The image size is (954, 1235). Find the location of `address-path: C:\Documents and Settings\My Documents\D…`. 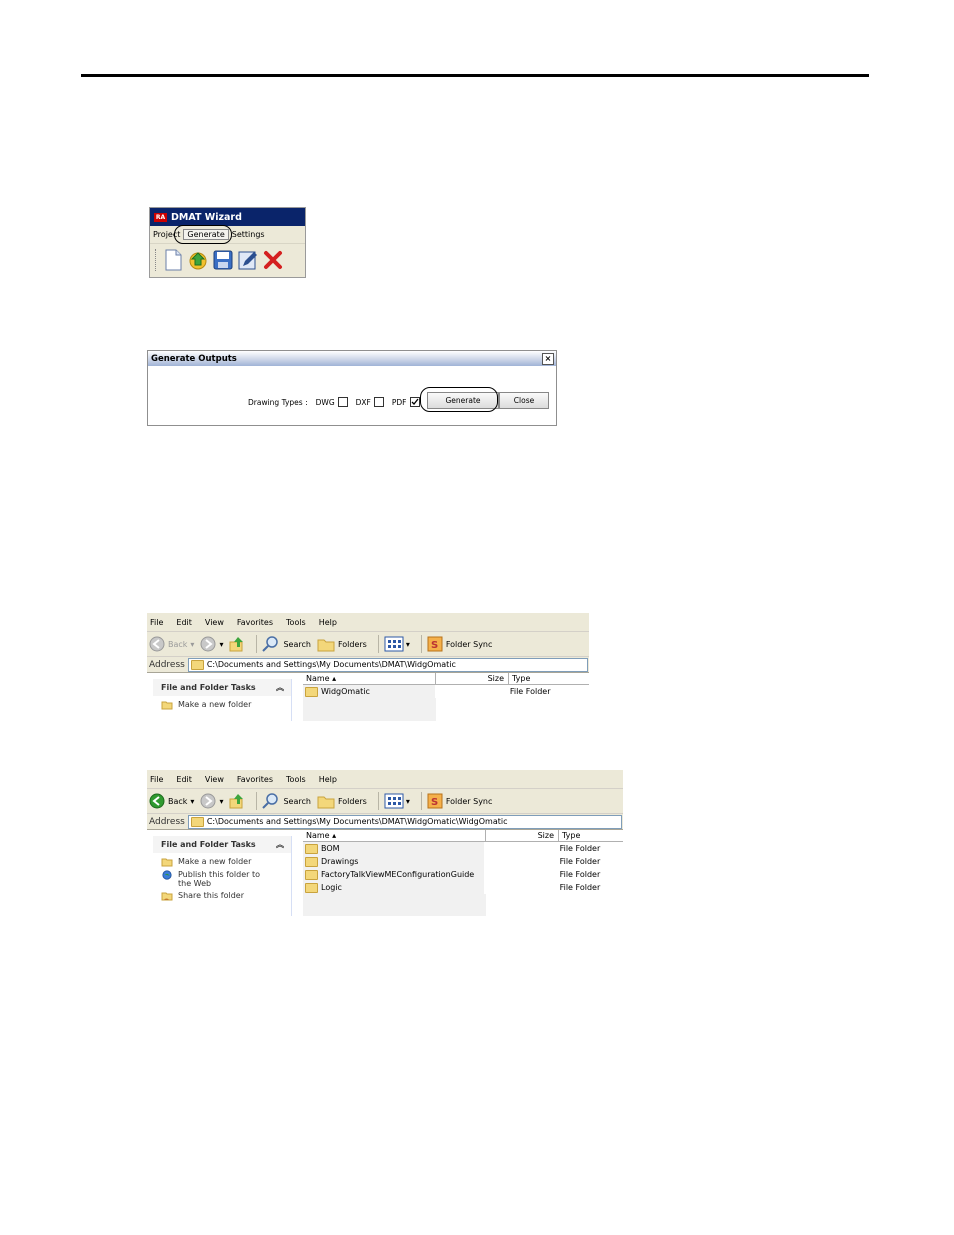

address-path: C:\Documents and Settings\My Documents\D… is located at coordinates (357, 821).